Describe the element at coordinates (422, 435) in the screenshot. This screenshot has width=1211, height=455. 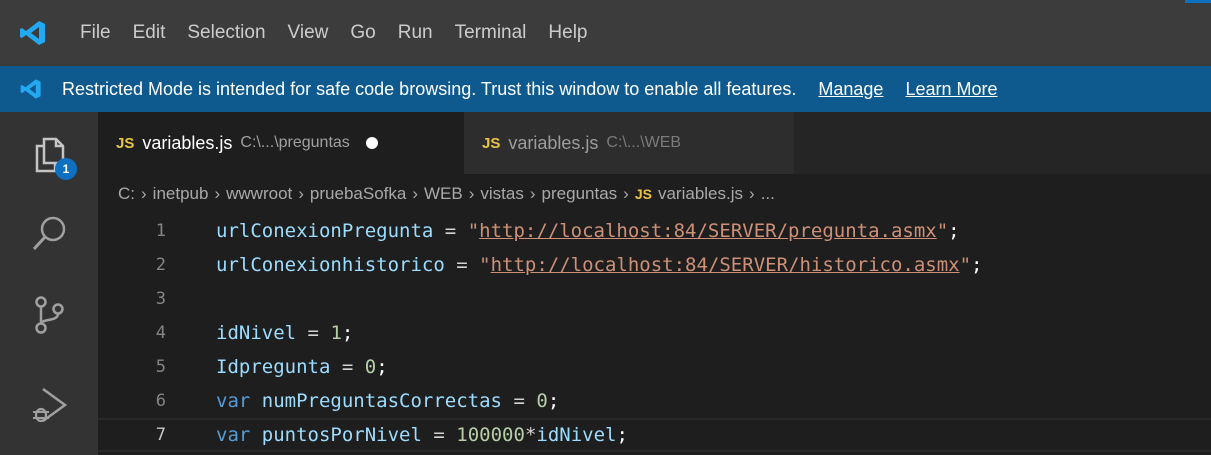
I see `code-text: var puntosPorNivel = 100000*idNivel;` at that location.